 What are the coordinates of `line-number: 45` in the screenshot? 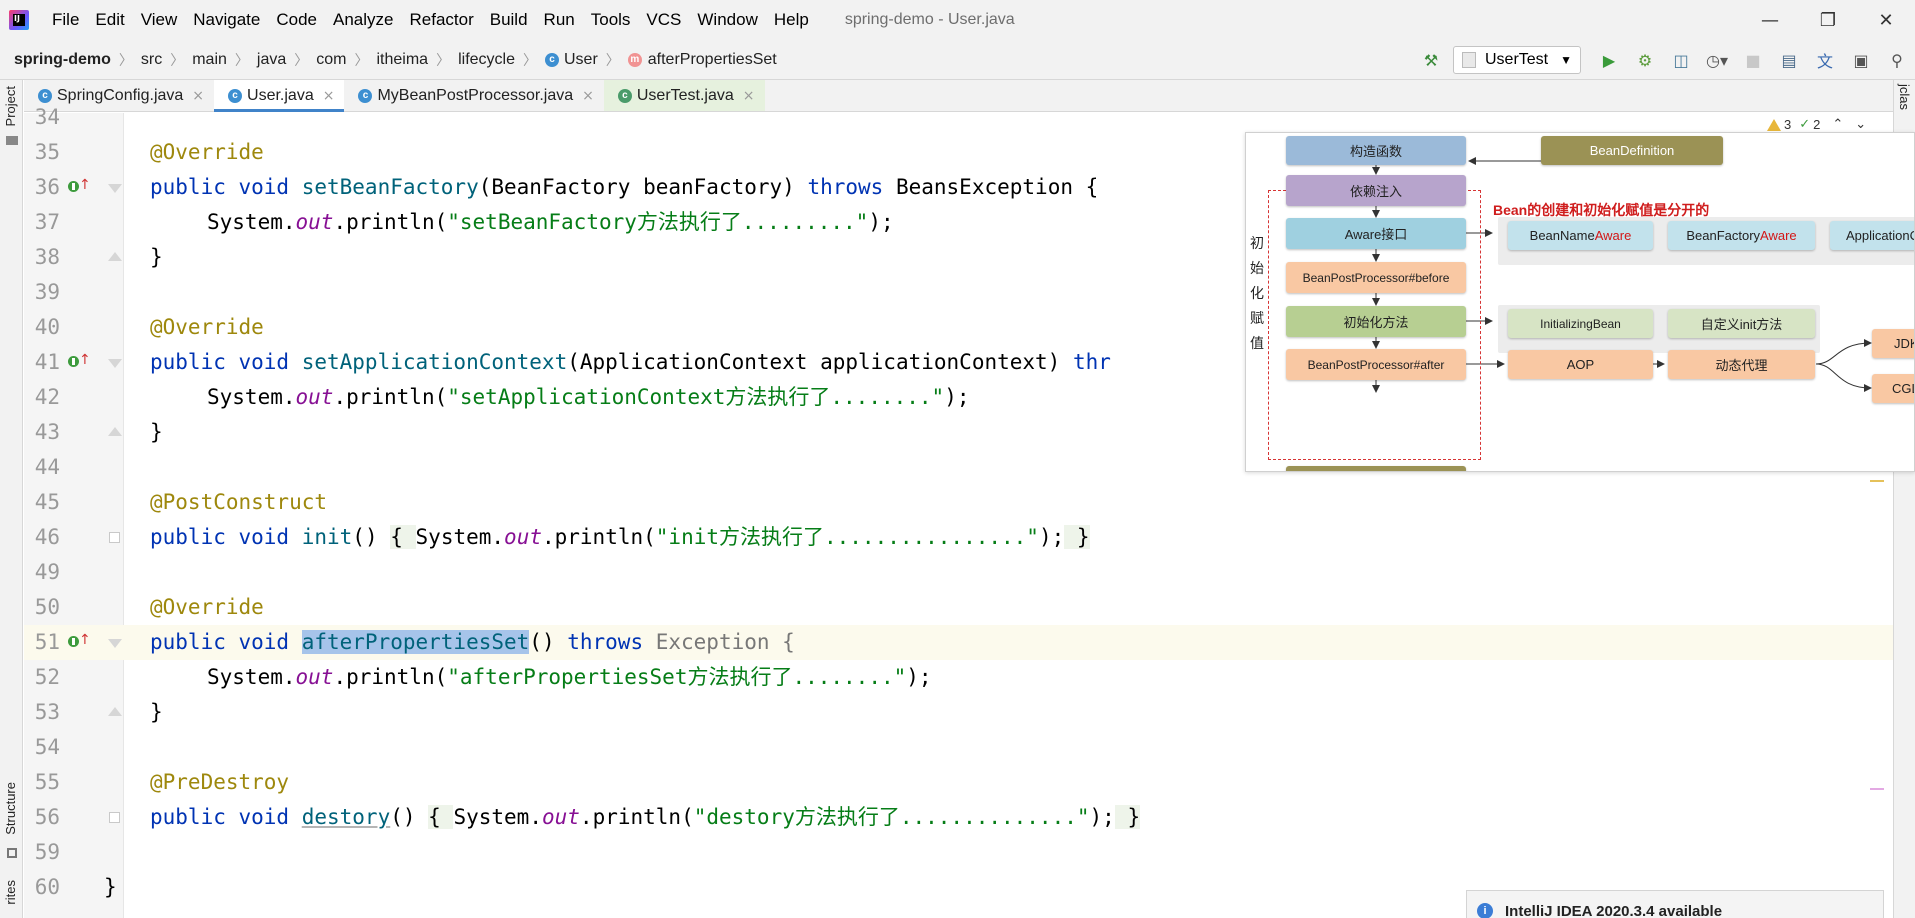 It's located at (47, 502).